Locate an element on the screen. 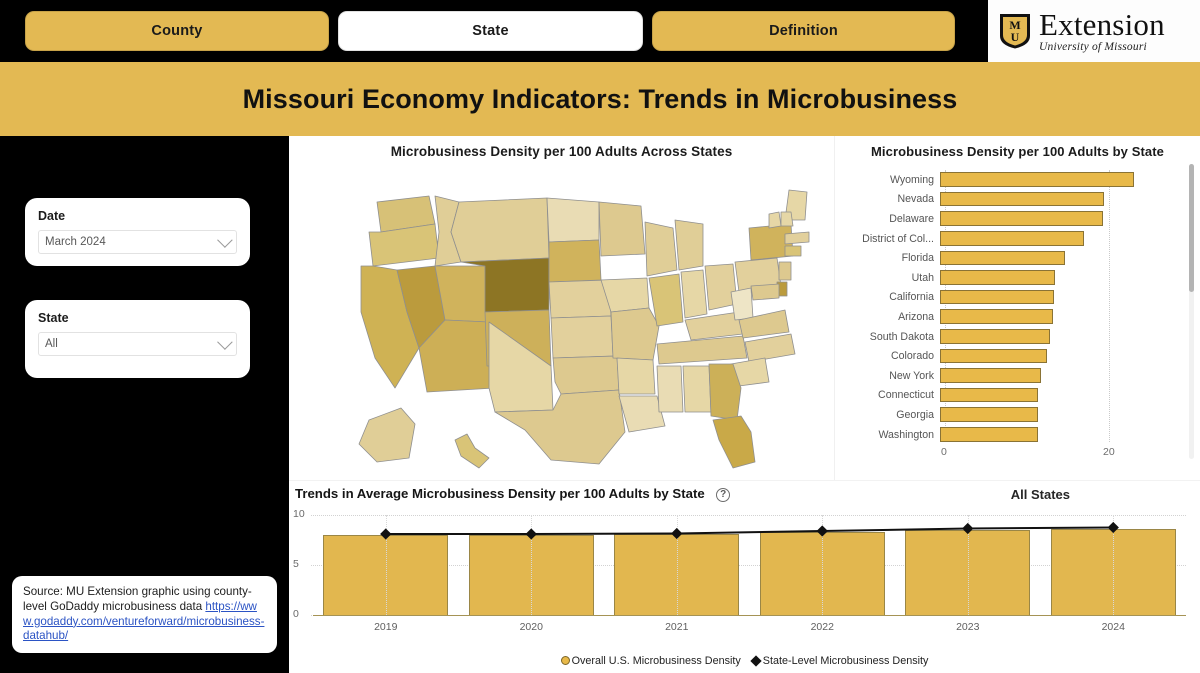 The image size is (1200, 673). scrollbar-thumb is located at coordinates (1191, 228).